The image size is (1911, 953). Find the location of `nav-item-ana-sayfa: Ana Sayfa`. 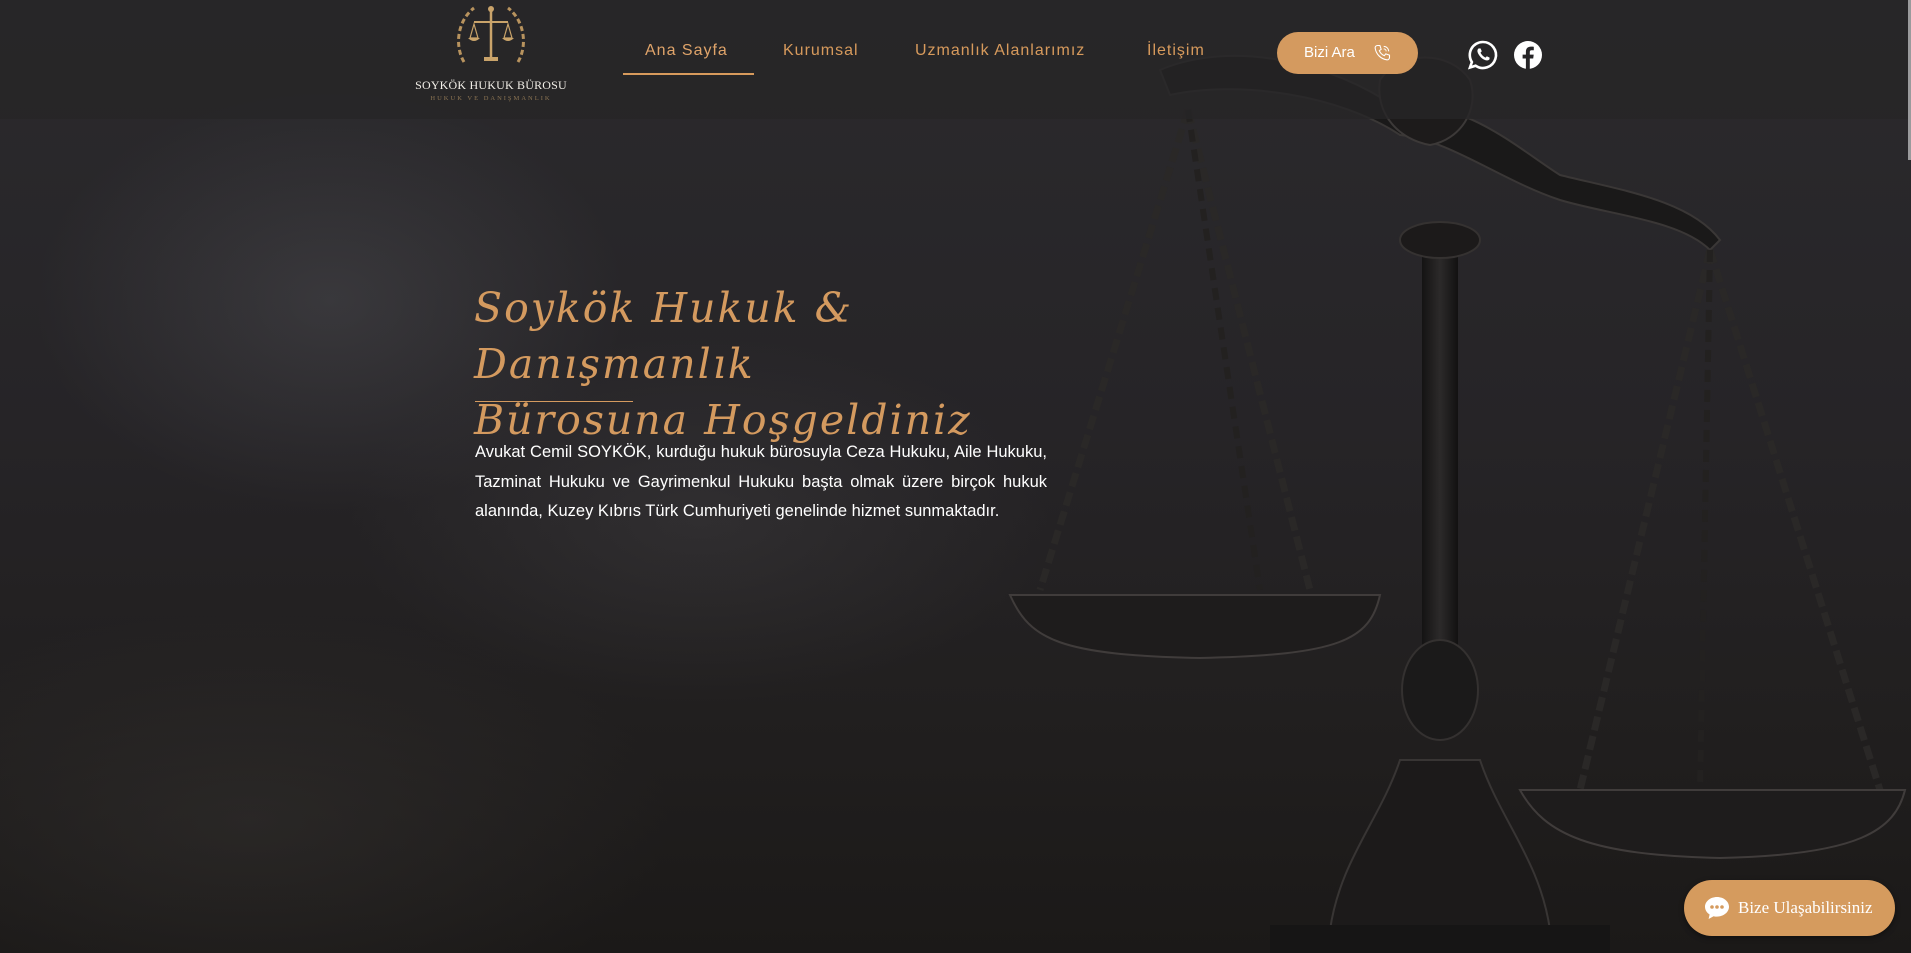

nav-item-ana-sayfa: Ana Sayfa is located at coordinates (686, 51).